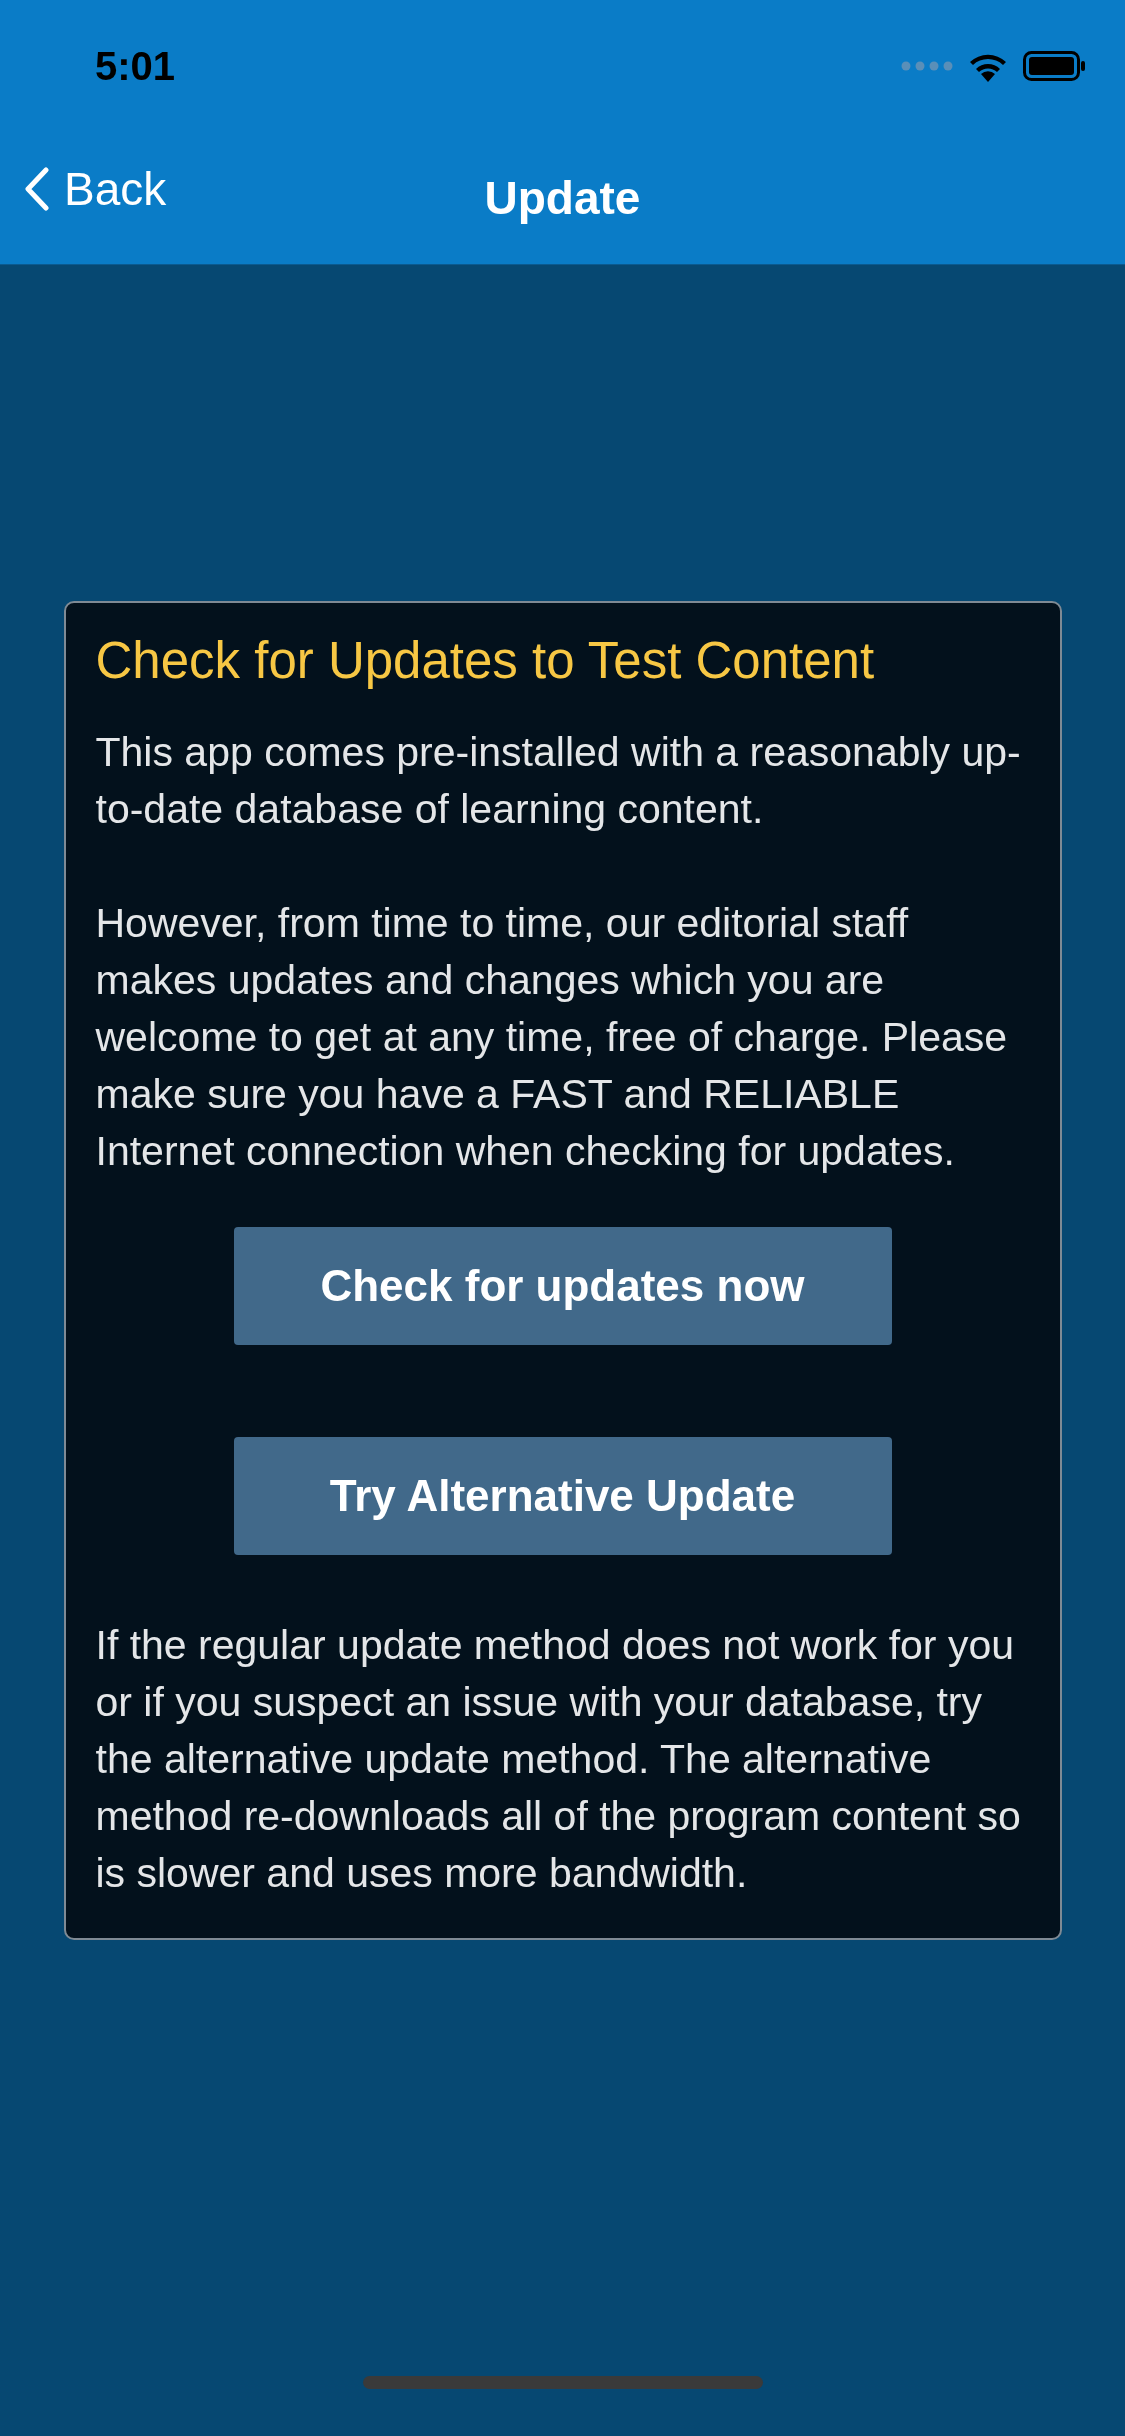  Describe the element at coordinates (1054, 66) in the screenshot. I see `battery-icon` at that location.